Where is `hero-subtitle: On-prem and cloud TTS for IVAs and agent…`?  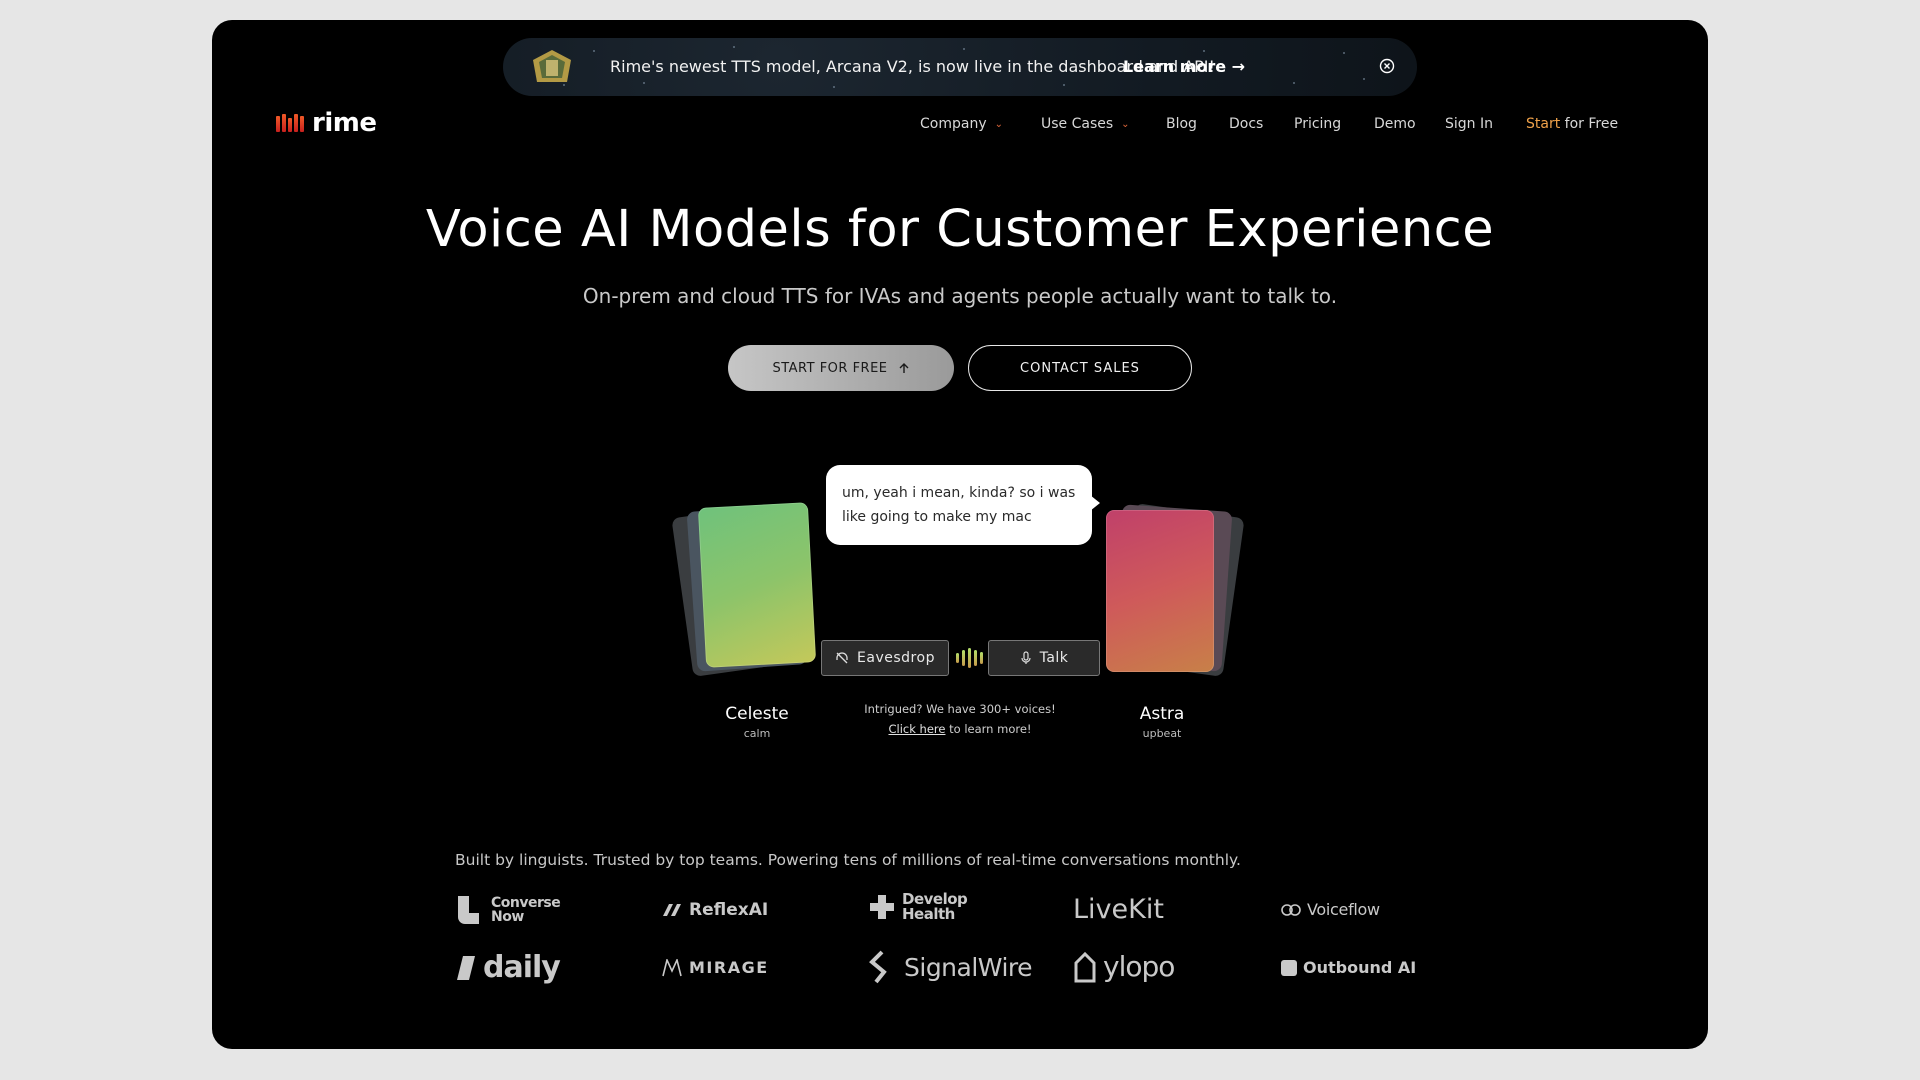
hero-subtitle: On-prem and cloud TTS for IVAs and agent… is located at coordinates (960, 296).